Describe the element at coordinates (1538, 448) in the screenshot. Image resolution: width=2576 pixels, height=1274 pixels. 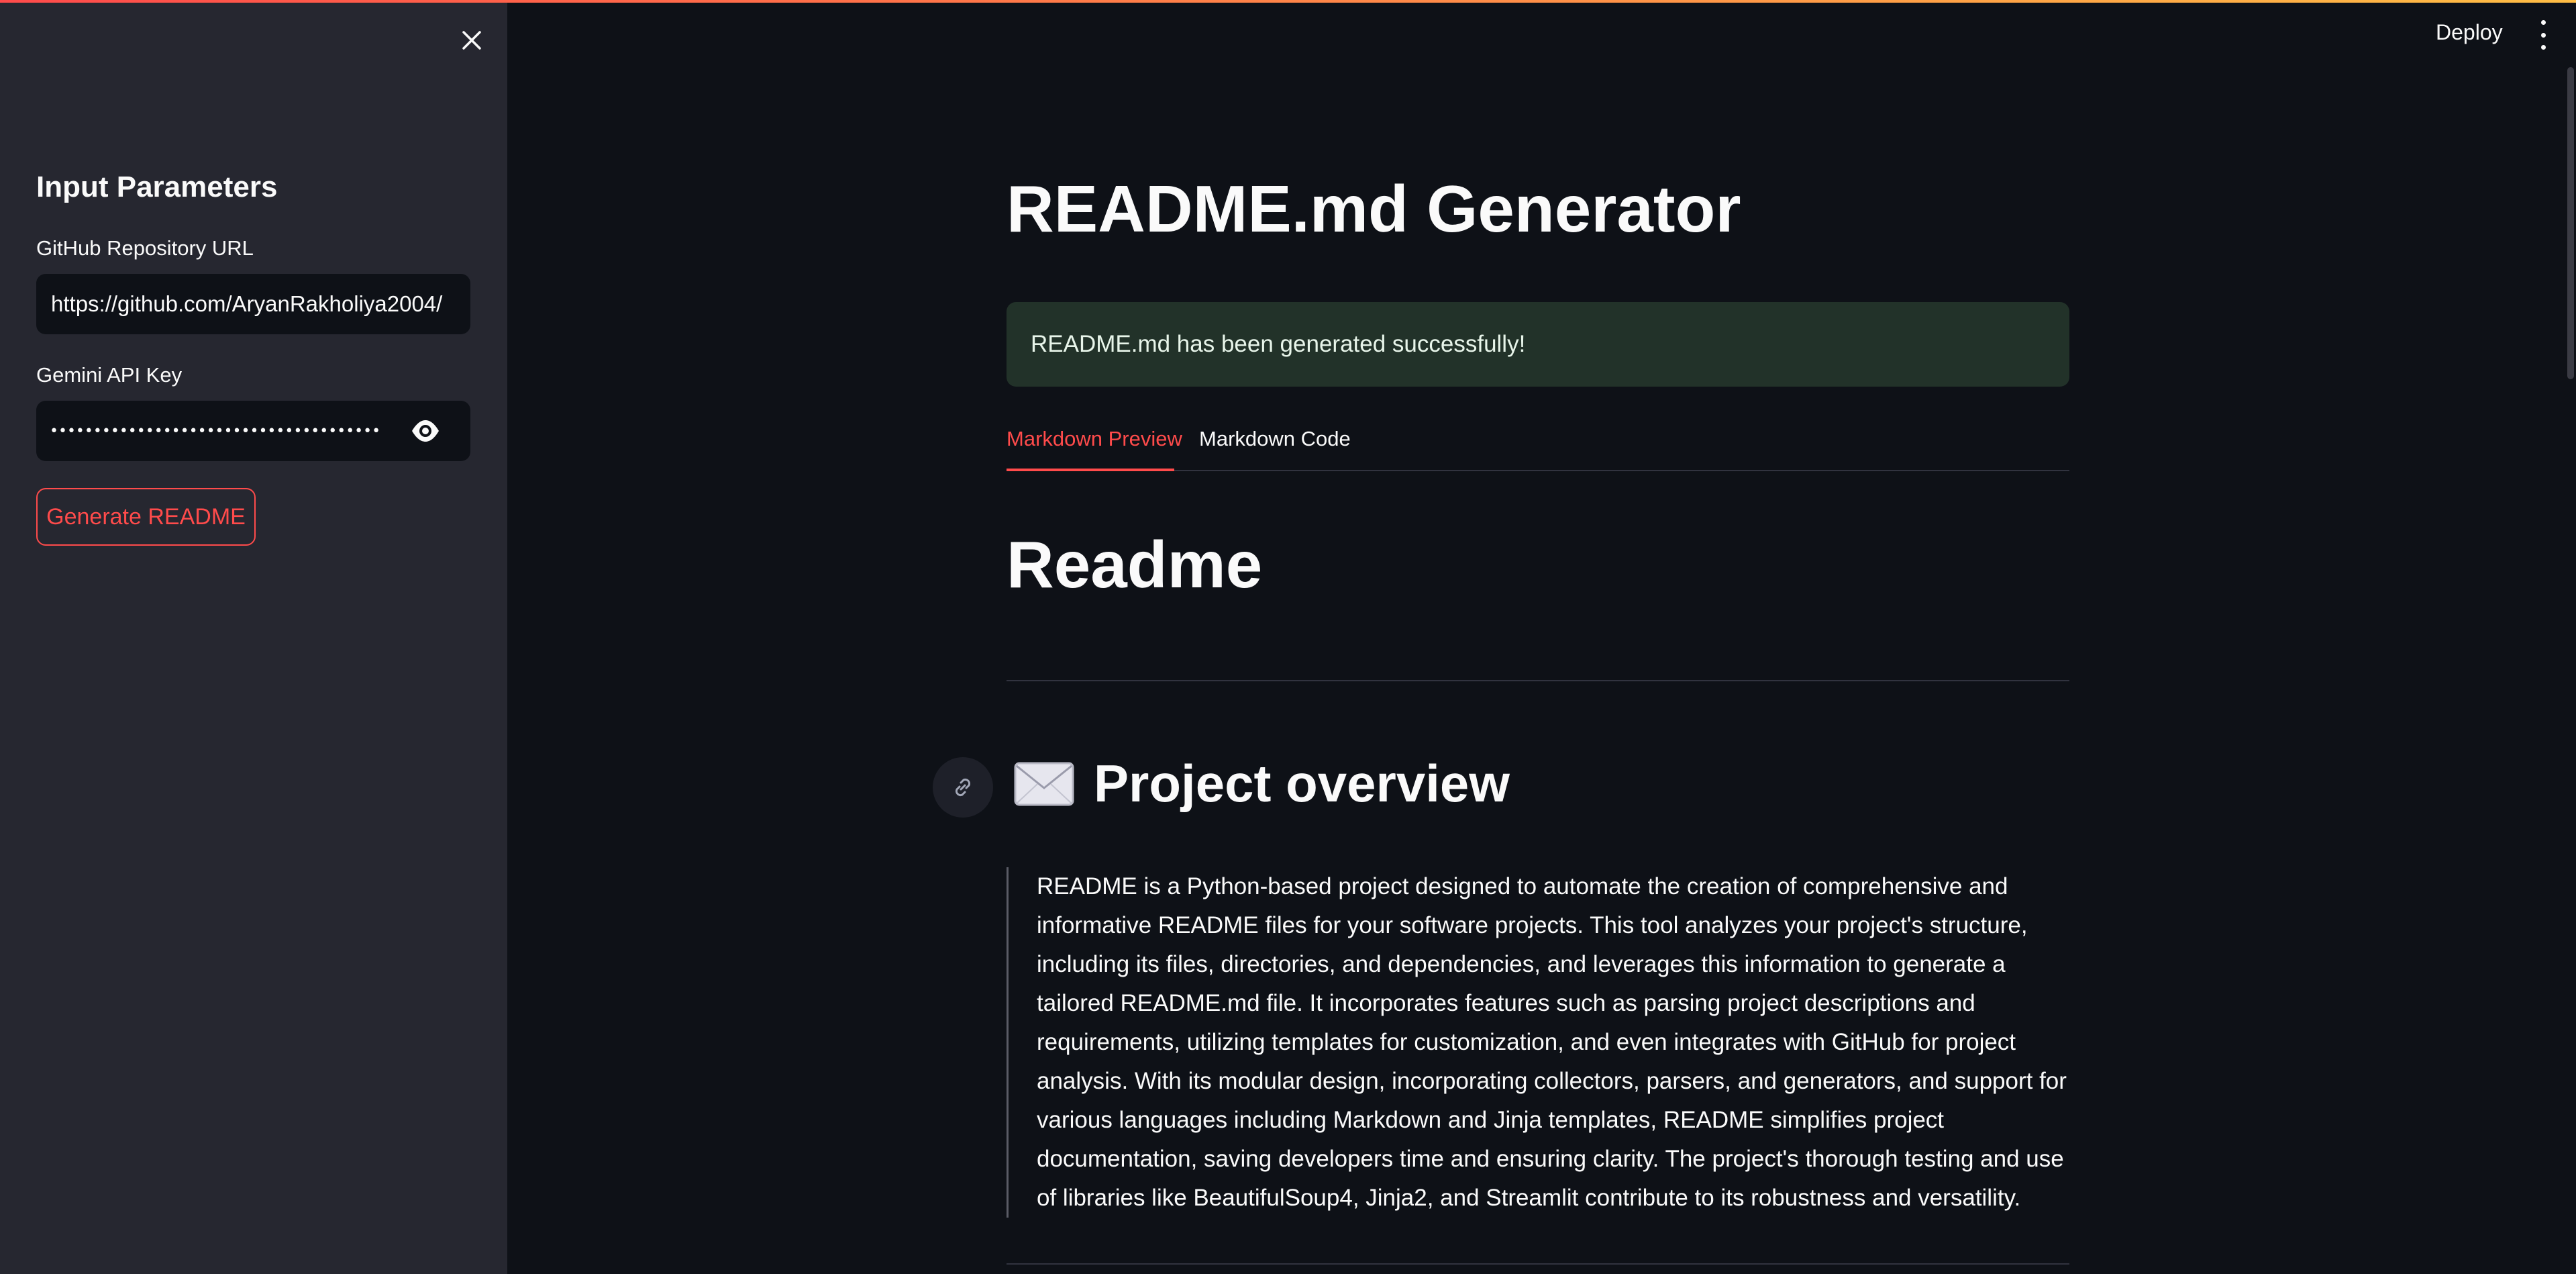
I see `tab-bar: Markdown Preview Markdown Code` at that location.